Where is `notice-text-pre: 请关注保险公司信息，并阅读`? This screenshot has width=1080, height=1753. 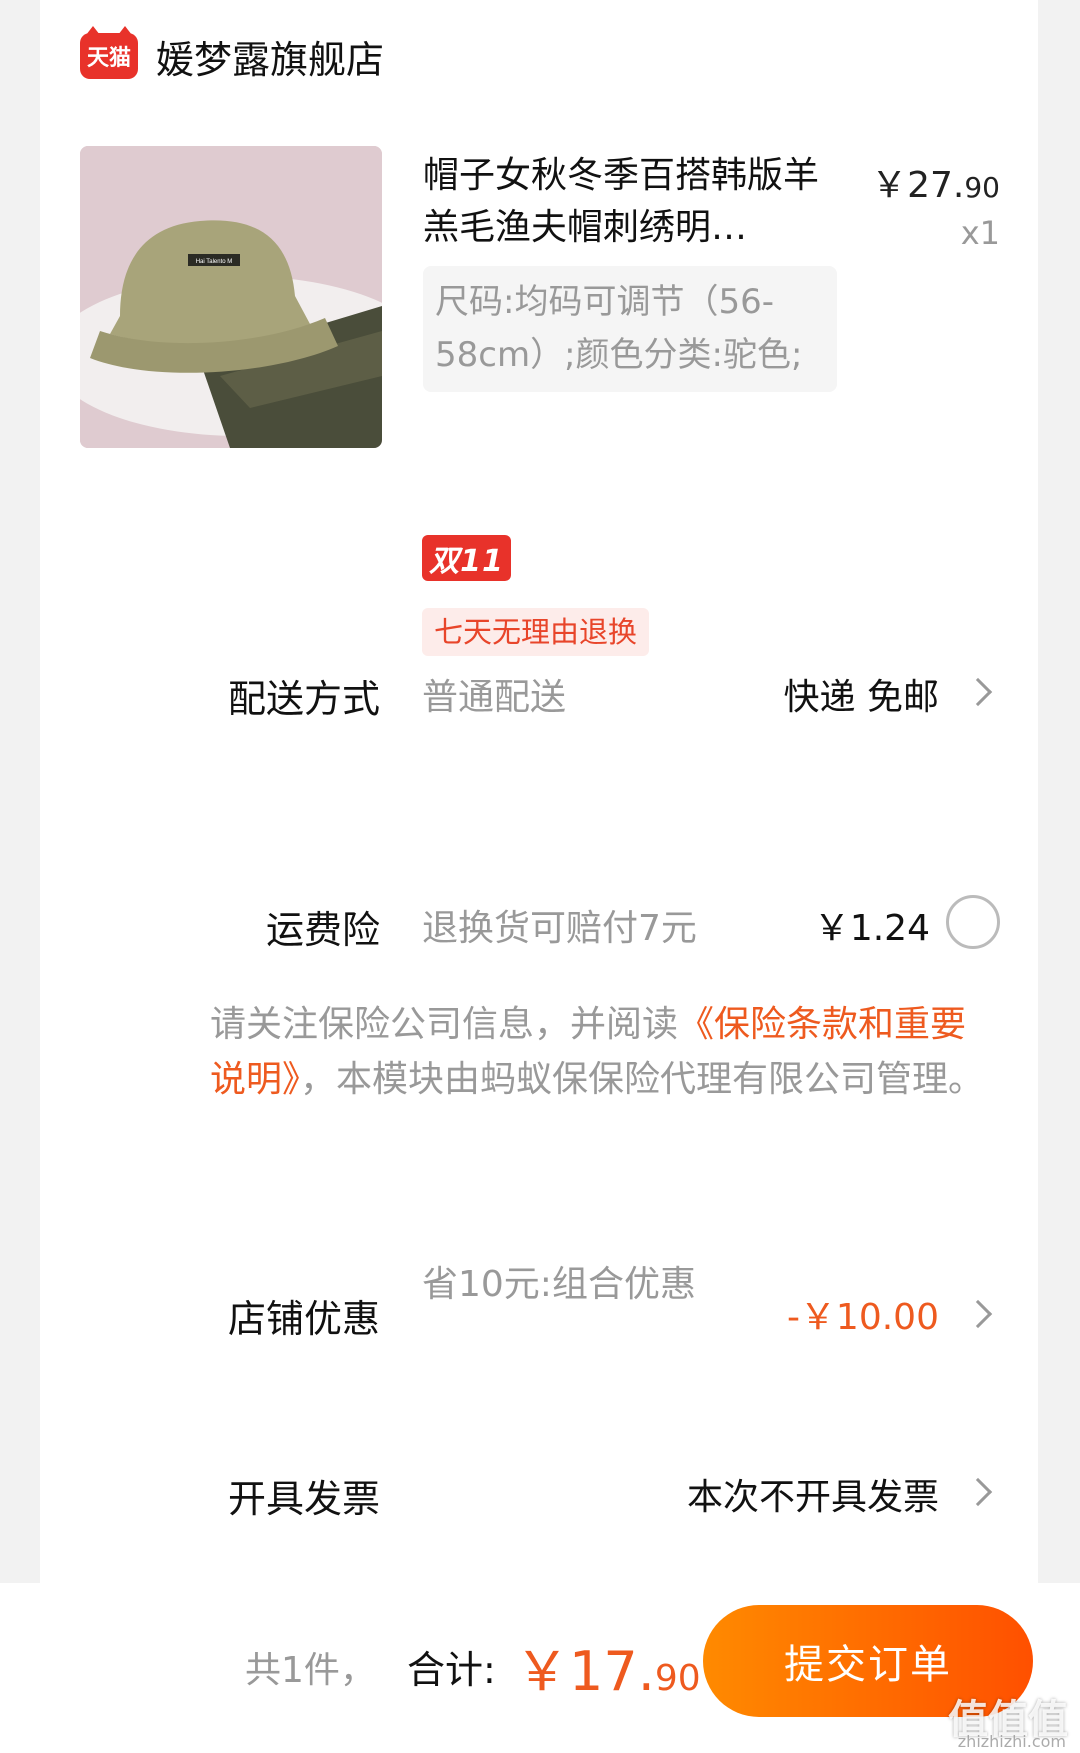
notice-text-pre: 请关注保险公司信息，并阅读 is located at coordinates (444, 1024).